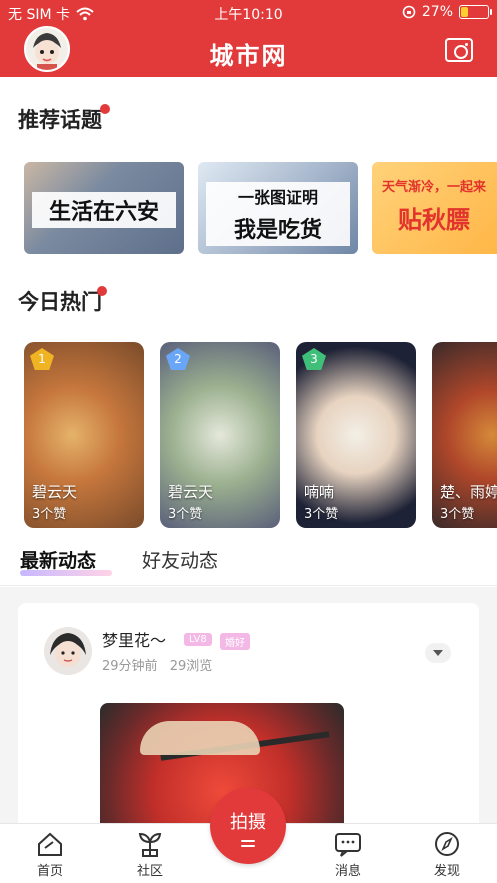  I want to click on nav-community-label: 社区, so click(149, 871).